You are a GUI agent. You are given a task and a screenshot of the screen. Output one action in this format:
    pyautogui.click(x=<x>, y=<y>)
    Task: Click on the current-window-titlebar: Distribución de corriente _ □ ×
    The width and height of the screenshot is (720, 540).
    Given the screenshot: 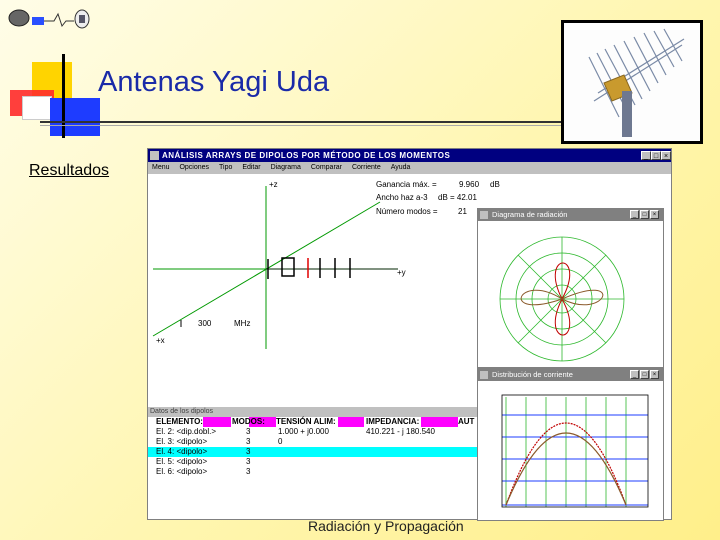 What is the action you would take?
    pyautogui.click(x=570, y=375)
    